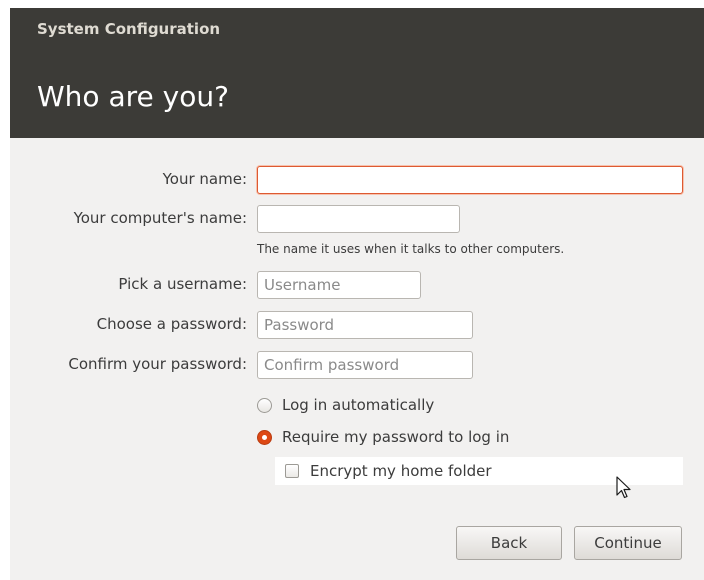 The width and height of the screenshot is (704, 580). What do you see at coordinates (292, 471) in the screenshot?
I see `checkbox-unchecked-icon` at bounding box center [292, 471].